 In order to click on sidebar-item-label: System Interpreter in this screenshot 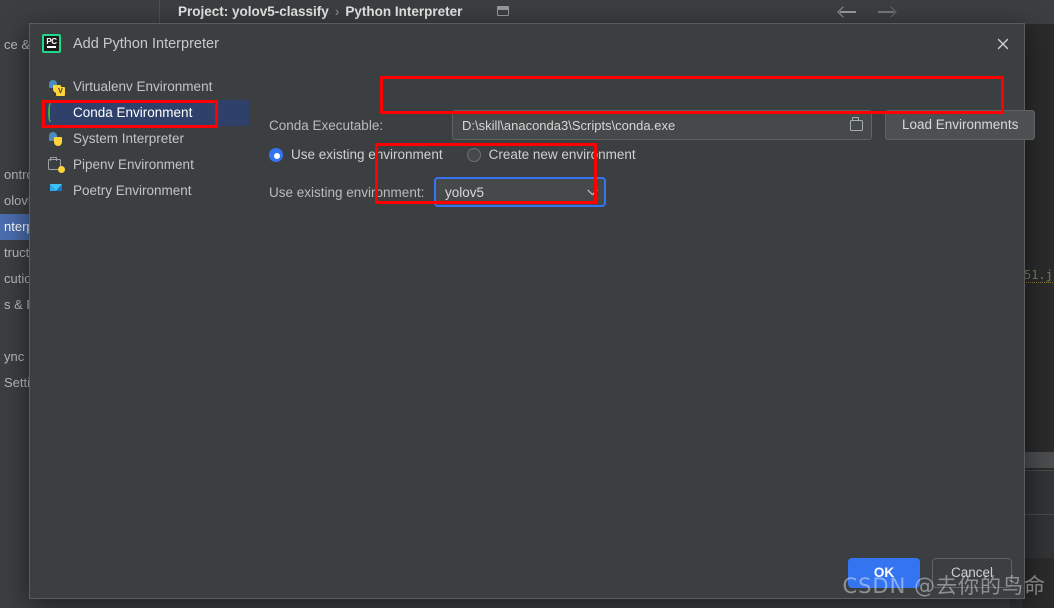, I will do `click(129, 138)`.